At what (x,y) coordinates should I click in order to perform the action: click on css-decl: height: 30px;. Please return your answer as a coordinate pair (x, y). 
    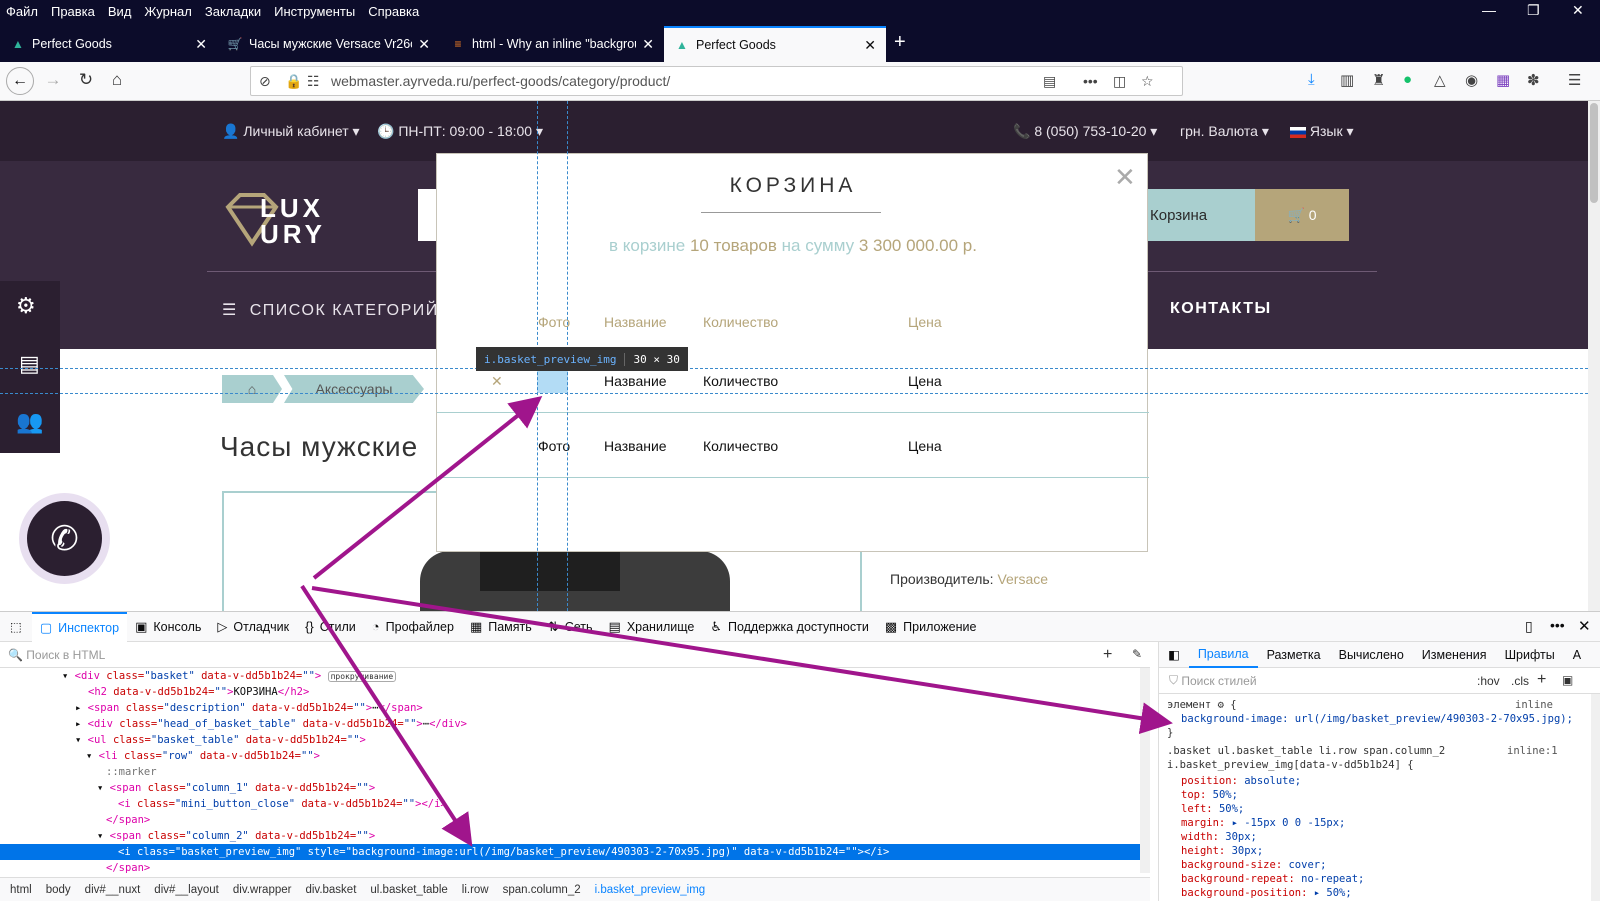
    Looking at the image, I should click on (1222, 851).